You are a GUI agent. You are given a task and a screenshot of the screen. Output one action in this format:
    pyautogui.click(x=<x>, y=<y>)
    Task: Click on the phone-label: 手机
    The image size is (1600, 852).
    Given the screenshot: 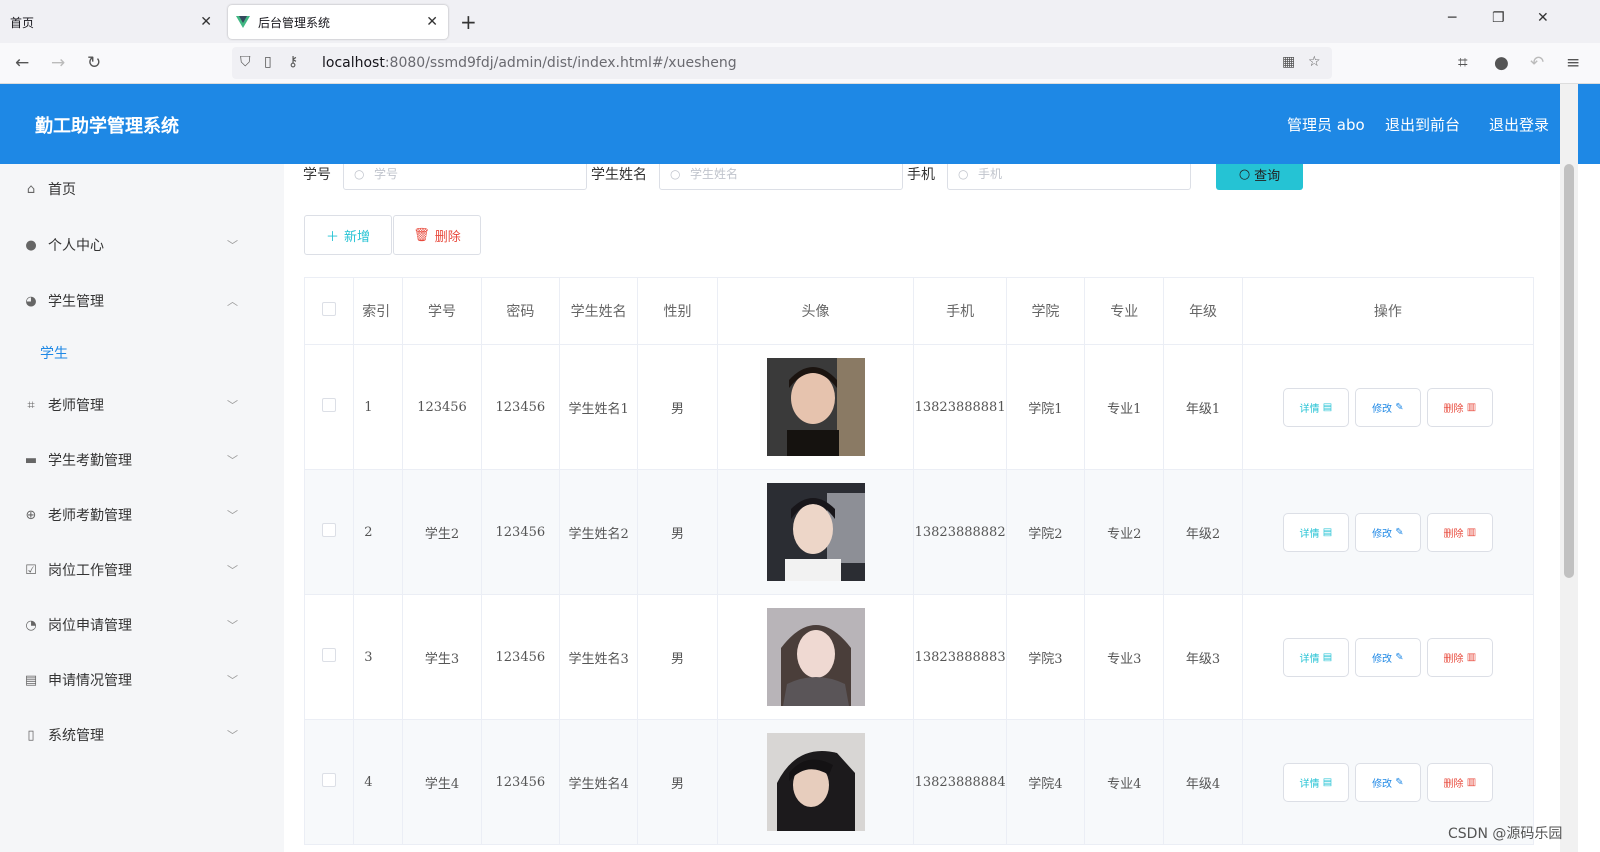 What is the action you would take?
    pyautogui.click(x=921, y=175)
    